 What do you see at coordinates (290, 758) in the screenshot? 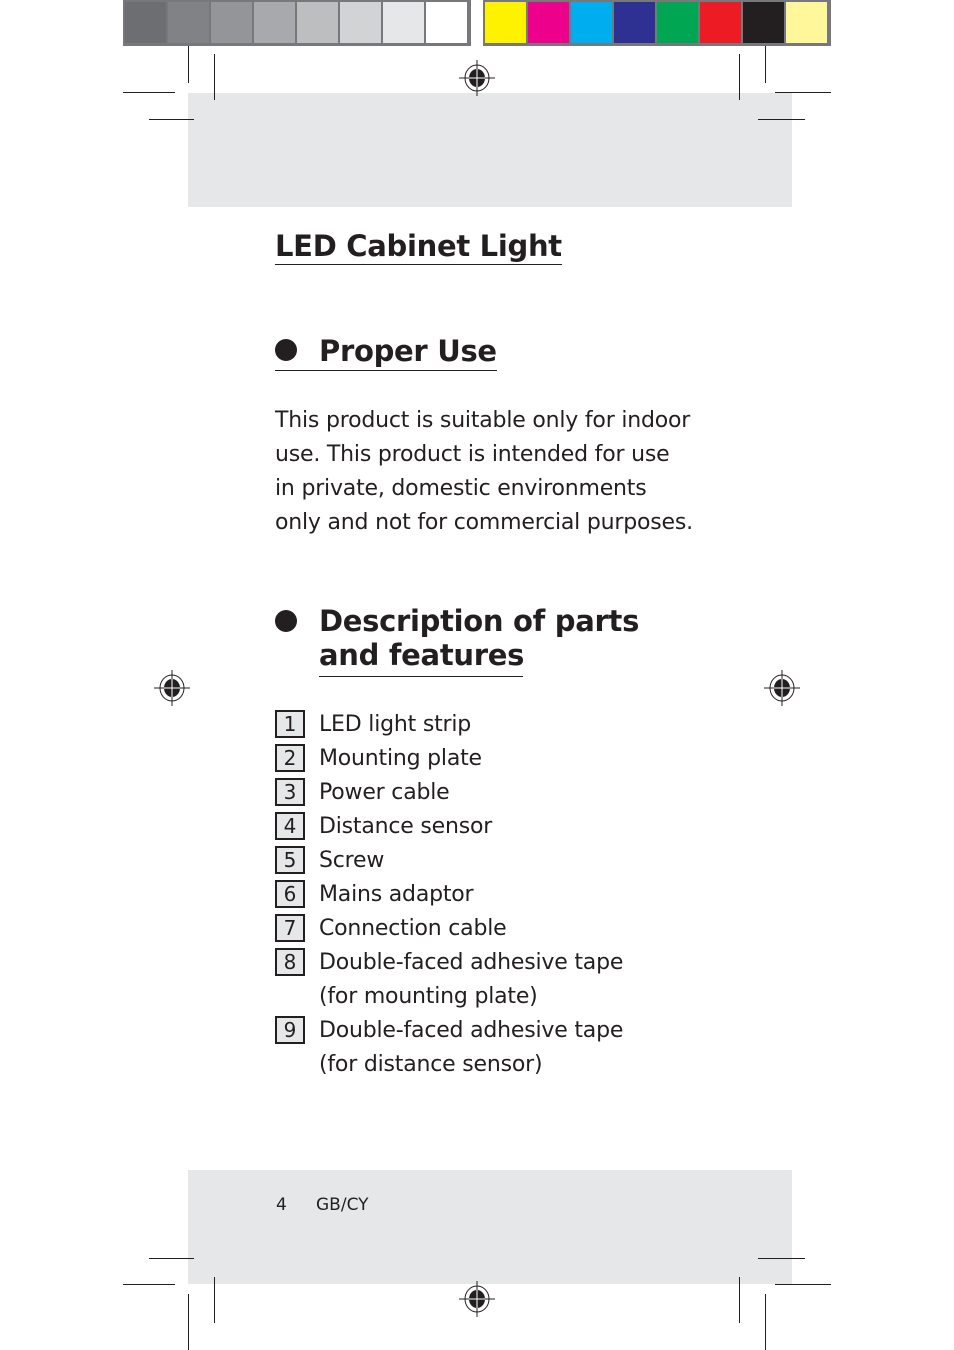
I see `part-number-box: 2` at bounding box center [290, 758].